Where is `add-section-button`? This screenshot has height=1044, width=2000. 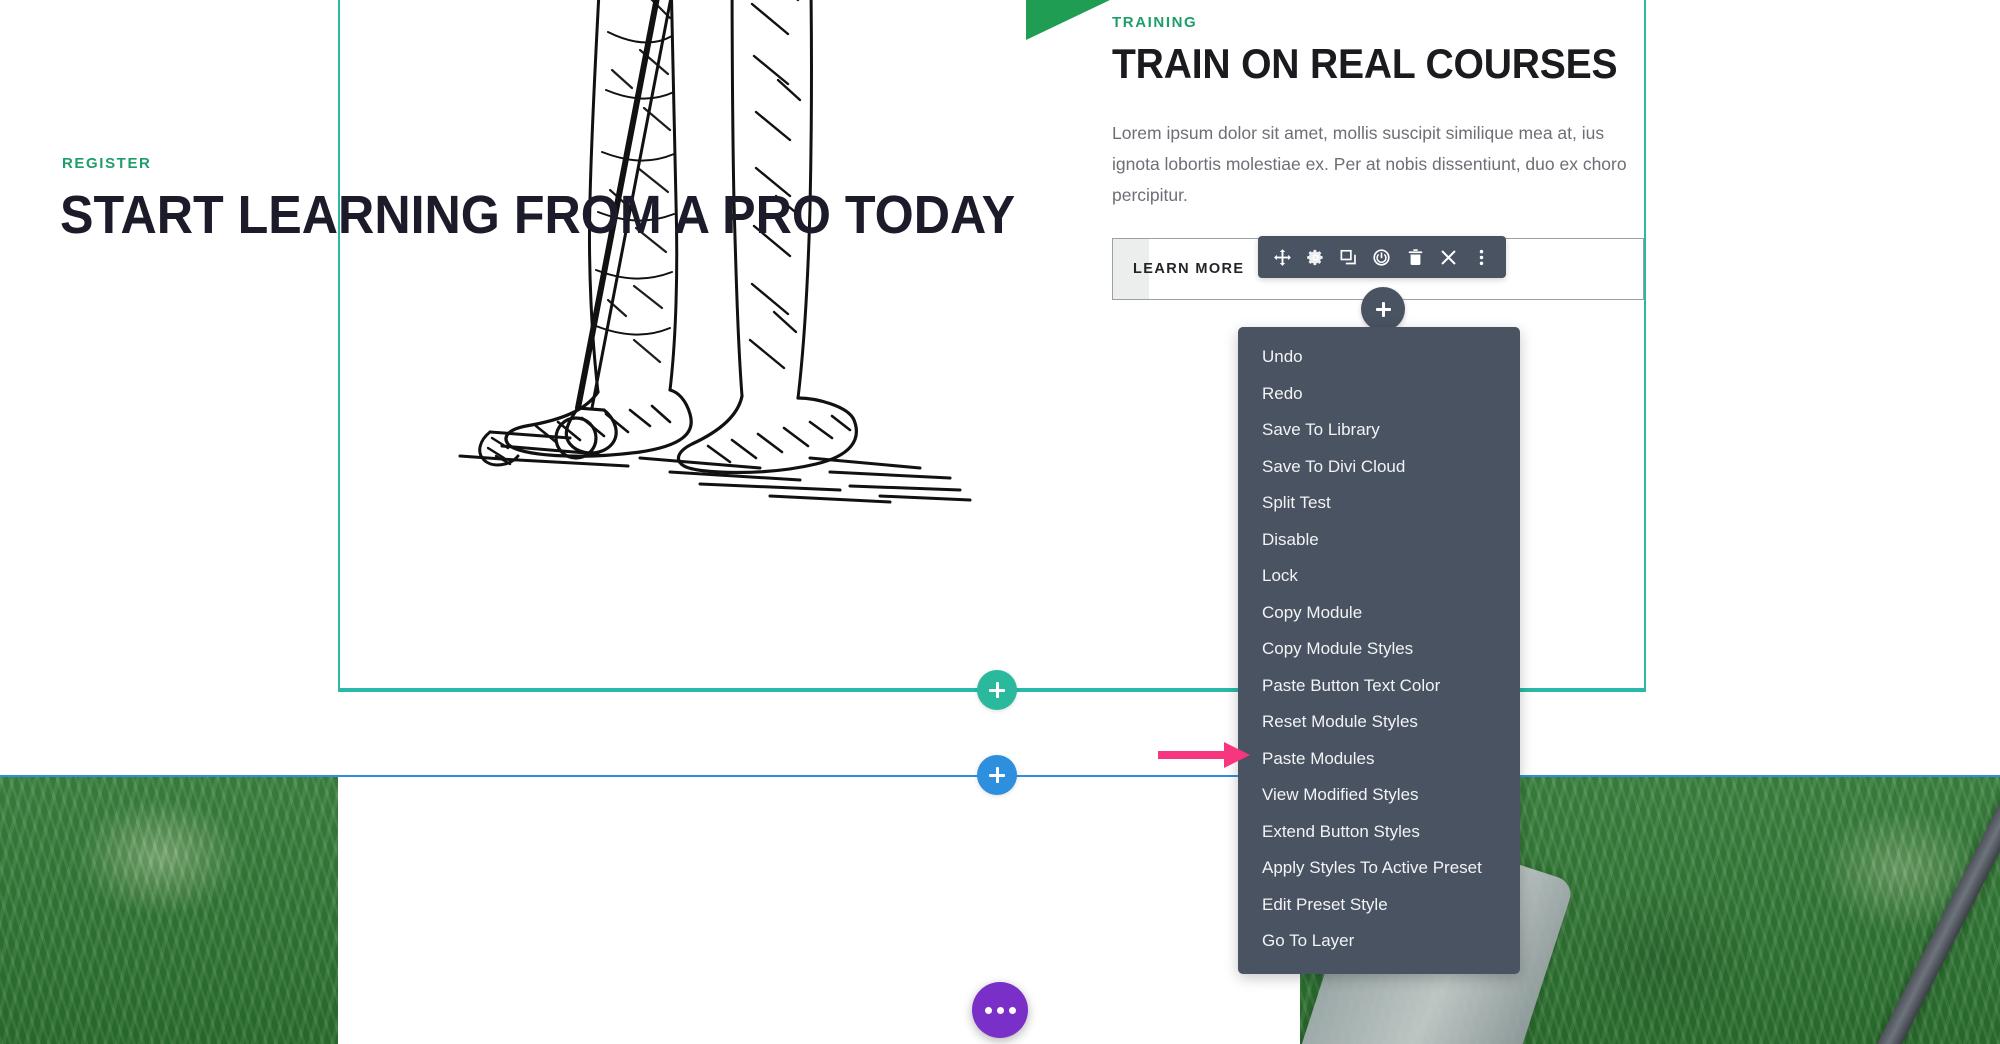 add-section-button is located at coordinates (997, 775).